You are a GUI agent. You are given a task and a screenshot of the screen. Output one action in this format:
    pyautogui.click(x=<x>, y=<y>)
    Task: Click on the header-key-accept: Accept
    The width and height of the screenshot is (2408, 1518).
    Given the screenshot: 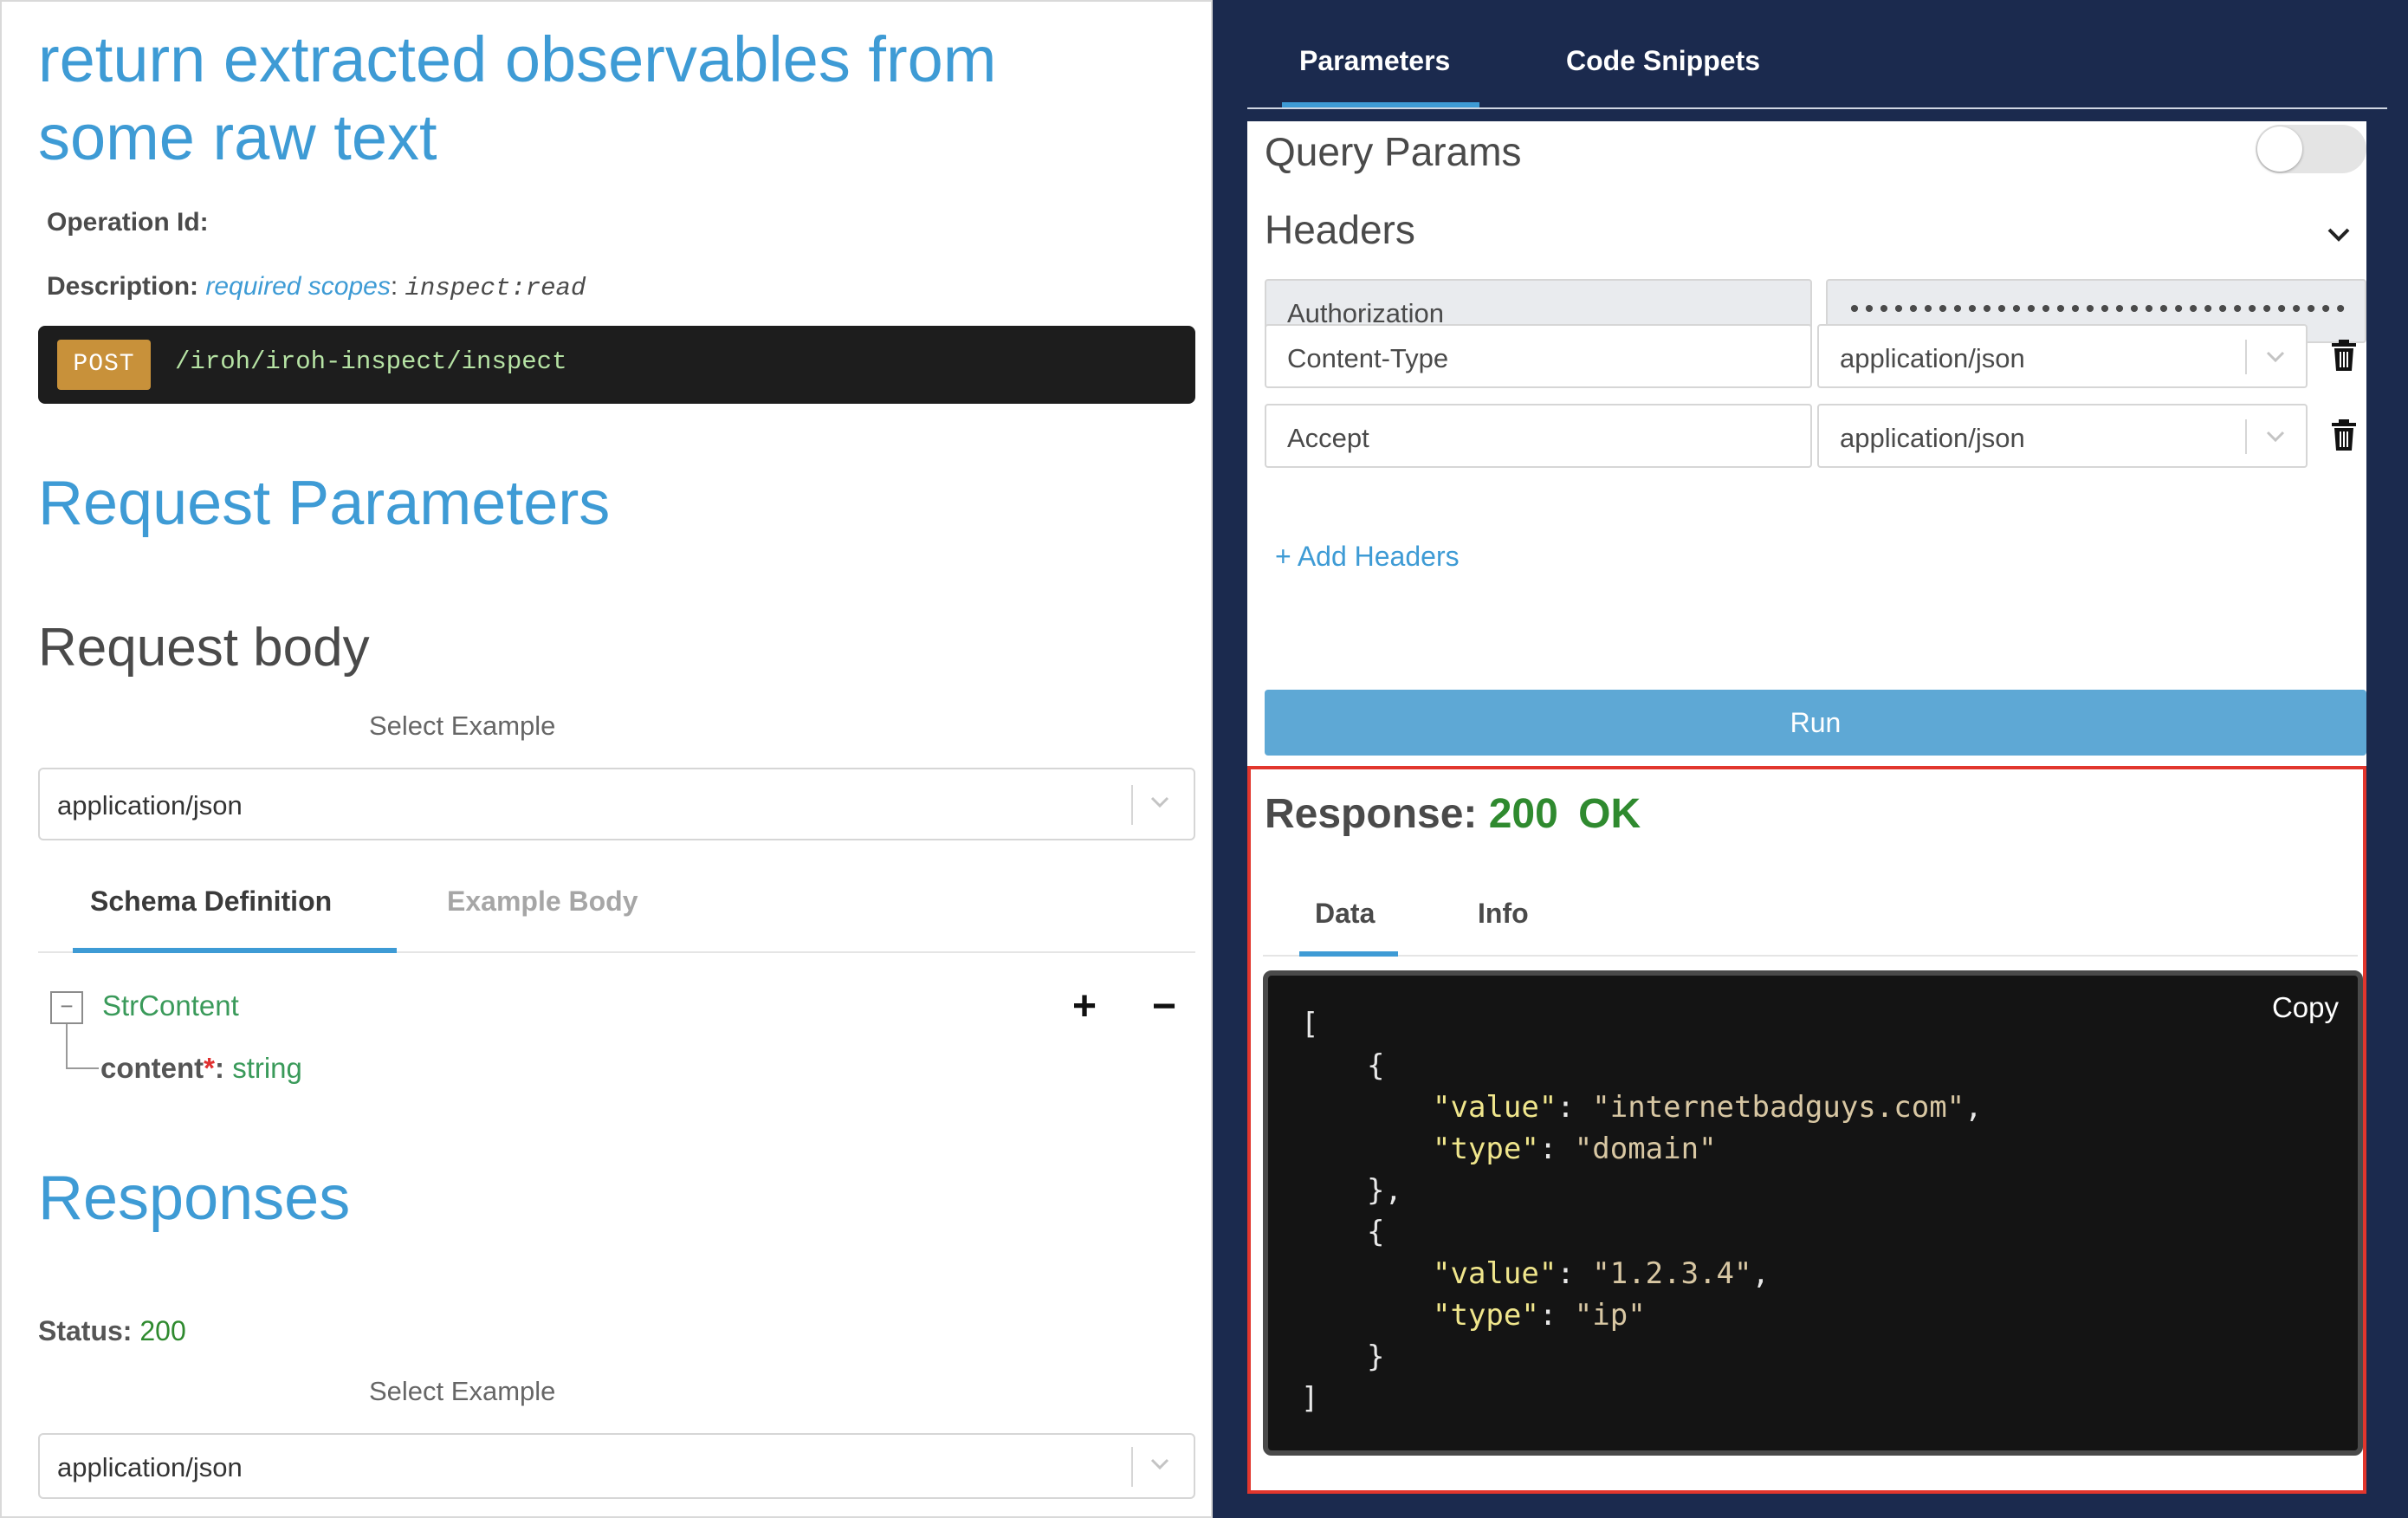 What is the action you would take?
    pyautogui.click(x=1538, y=436)
    